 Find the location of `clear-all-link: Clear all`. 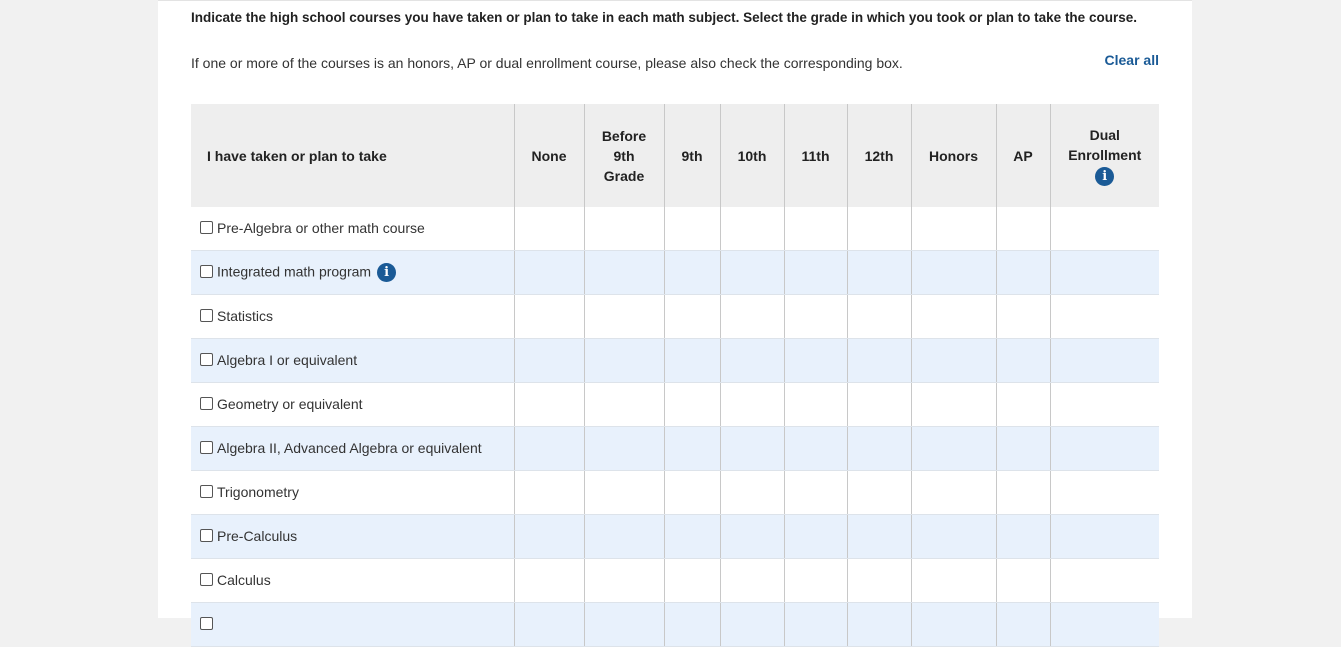

clear-all-link: Clear all is located at coordinates (1132, 60).